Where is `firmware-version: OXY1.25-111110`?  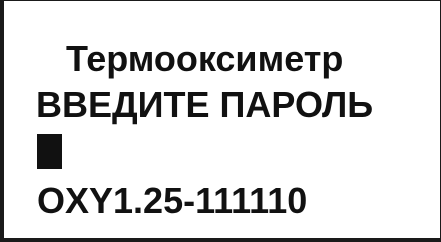
firmware-version: OXY1.25-111110 is located at coordinates (172, 200).